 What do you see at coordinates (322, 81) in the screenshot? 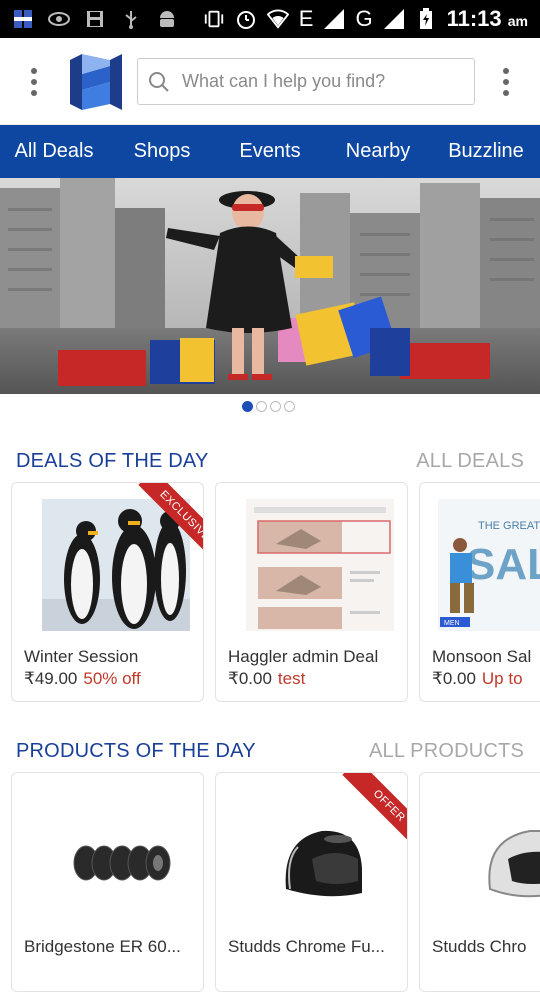
I see `search-input` at bounding box center [322, 81].